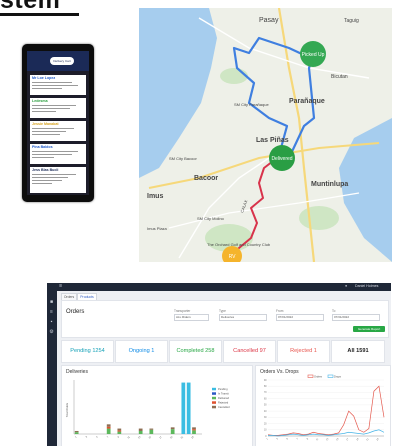  Describe the element at coordinates (339, 77) in the screenshot. I see `place-bicutan: Bicutan` at that location.